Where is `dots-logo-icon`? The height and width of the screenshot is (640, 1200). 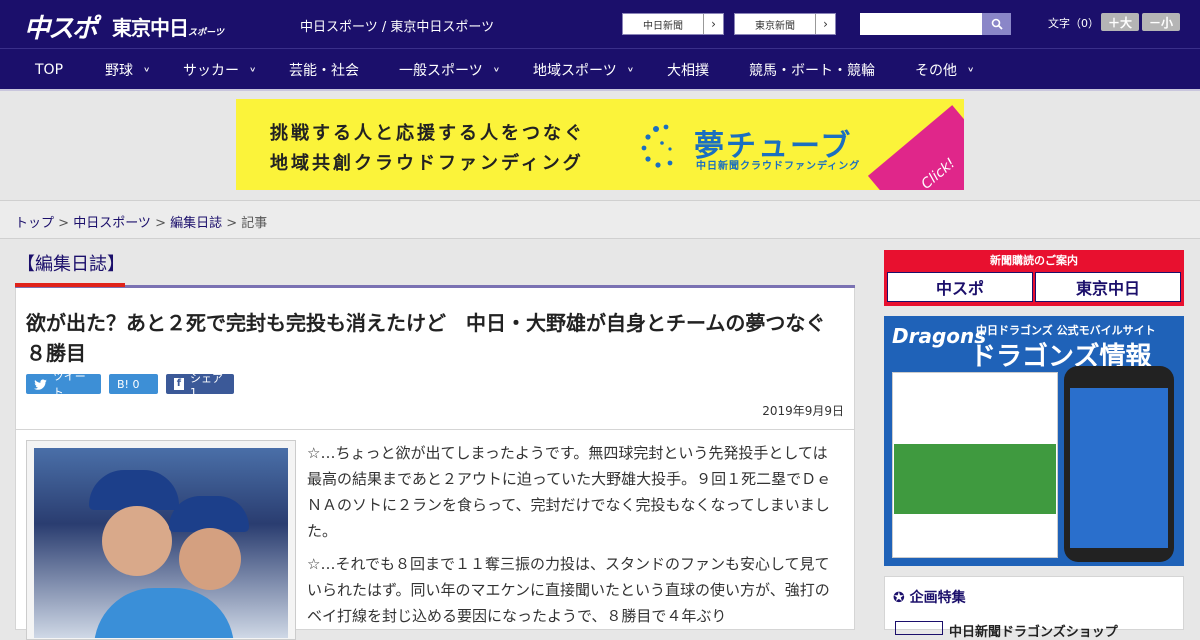
dots-logo-icon is located at coordinates (657, 146).